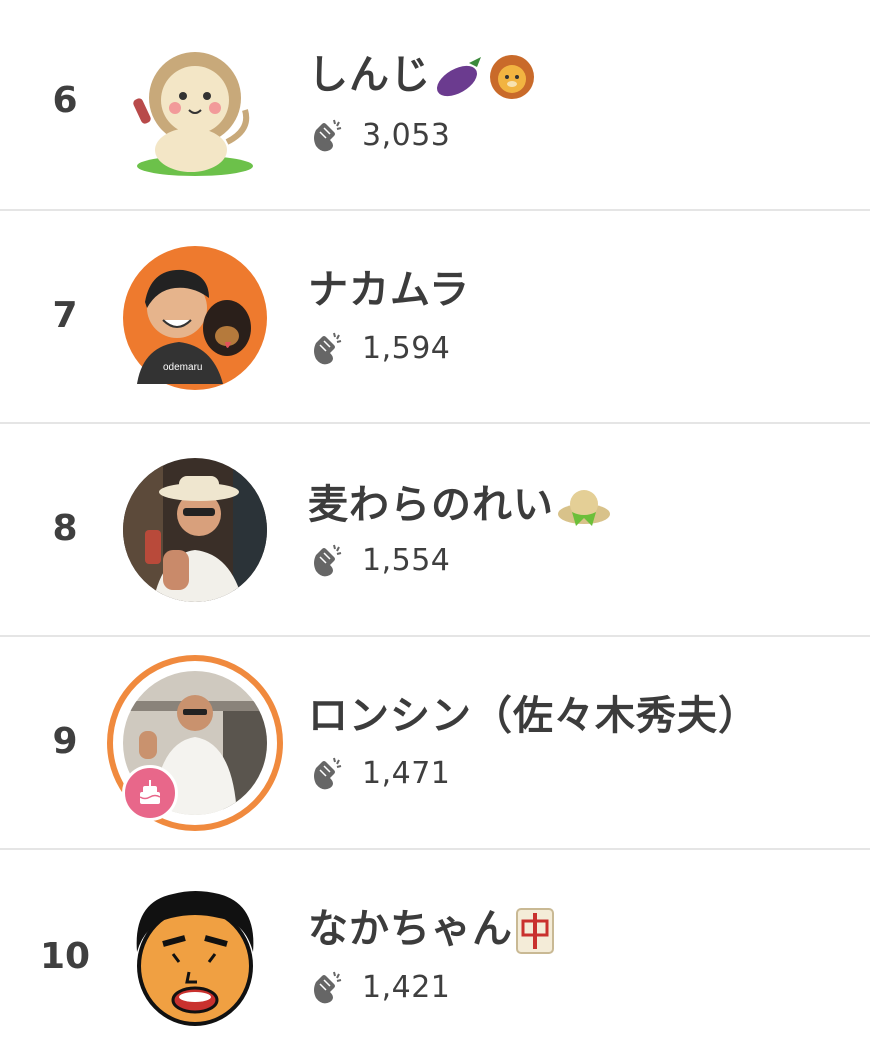  Describe the element at coordinates (422, 71) in the screenshot. I see `user-name: しんじ` at that location.